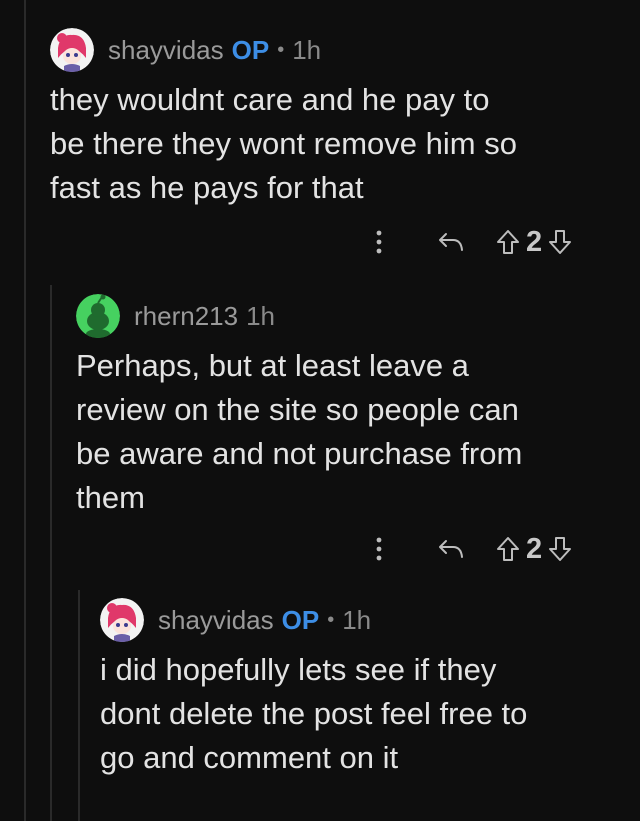  What do you see at coordinates (351, 316) in the screenshot?
I see `comment-header: rhern213 1h` at bounding box center [351, 316].